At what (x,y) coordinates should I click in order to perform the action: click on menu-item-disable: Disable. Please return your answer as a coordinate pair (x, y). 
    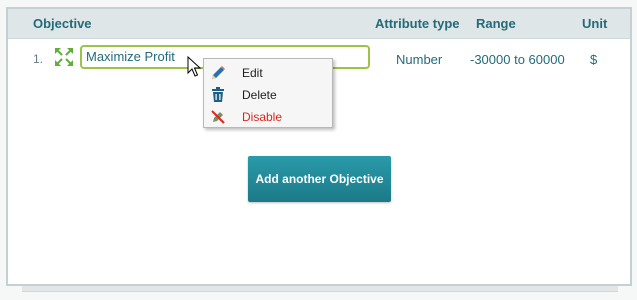
    Looking at the image, I should click on (268, 117).